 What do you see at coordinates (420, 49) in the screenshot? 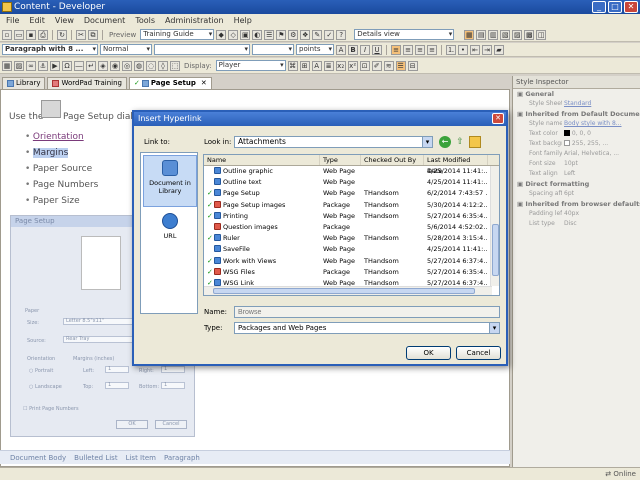
I see `align-right-icon: ≡` at bounding box center [420, 49].